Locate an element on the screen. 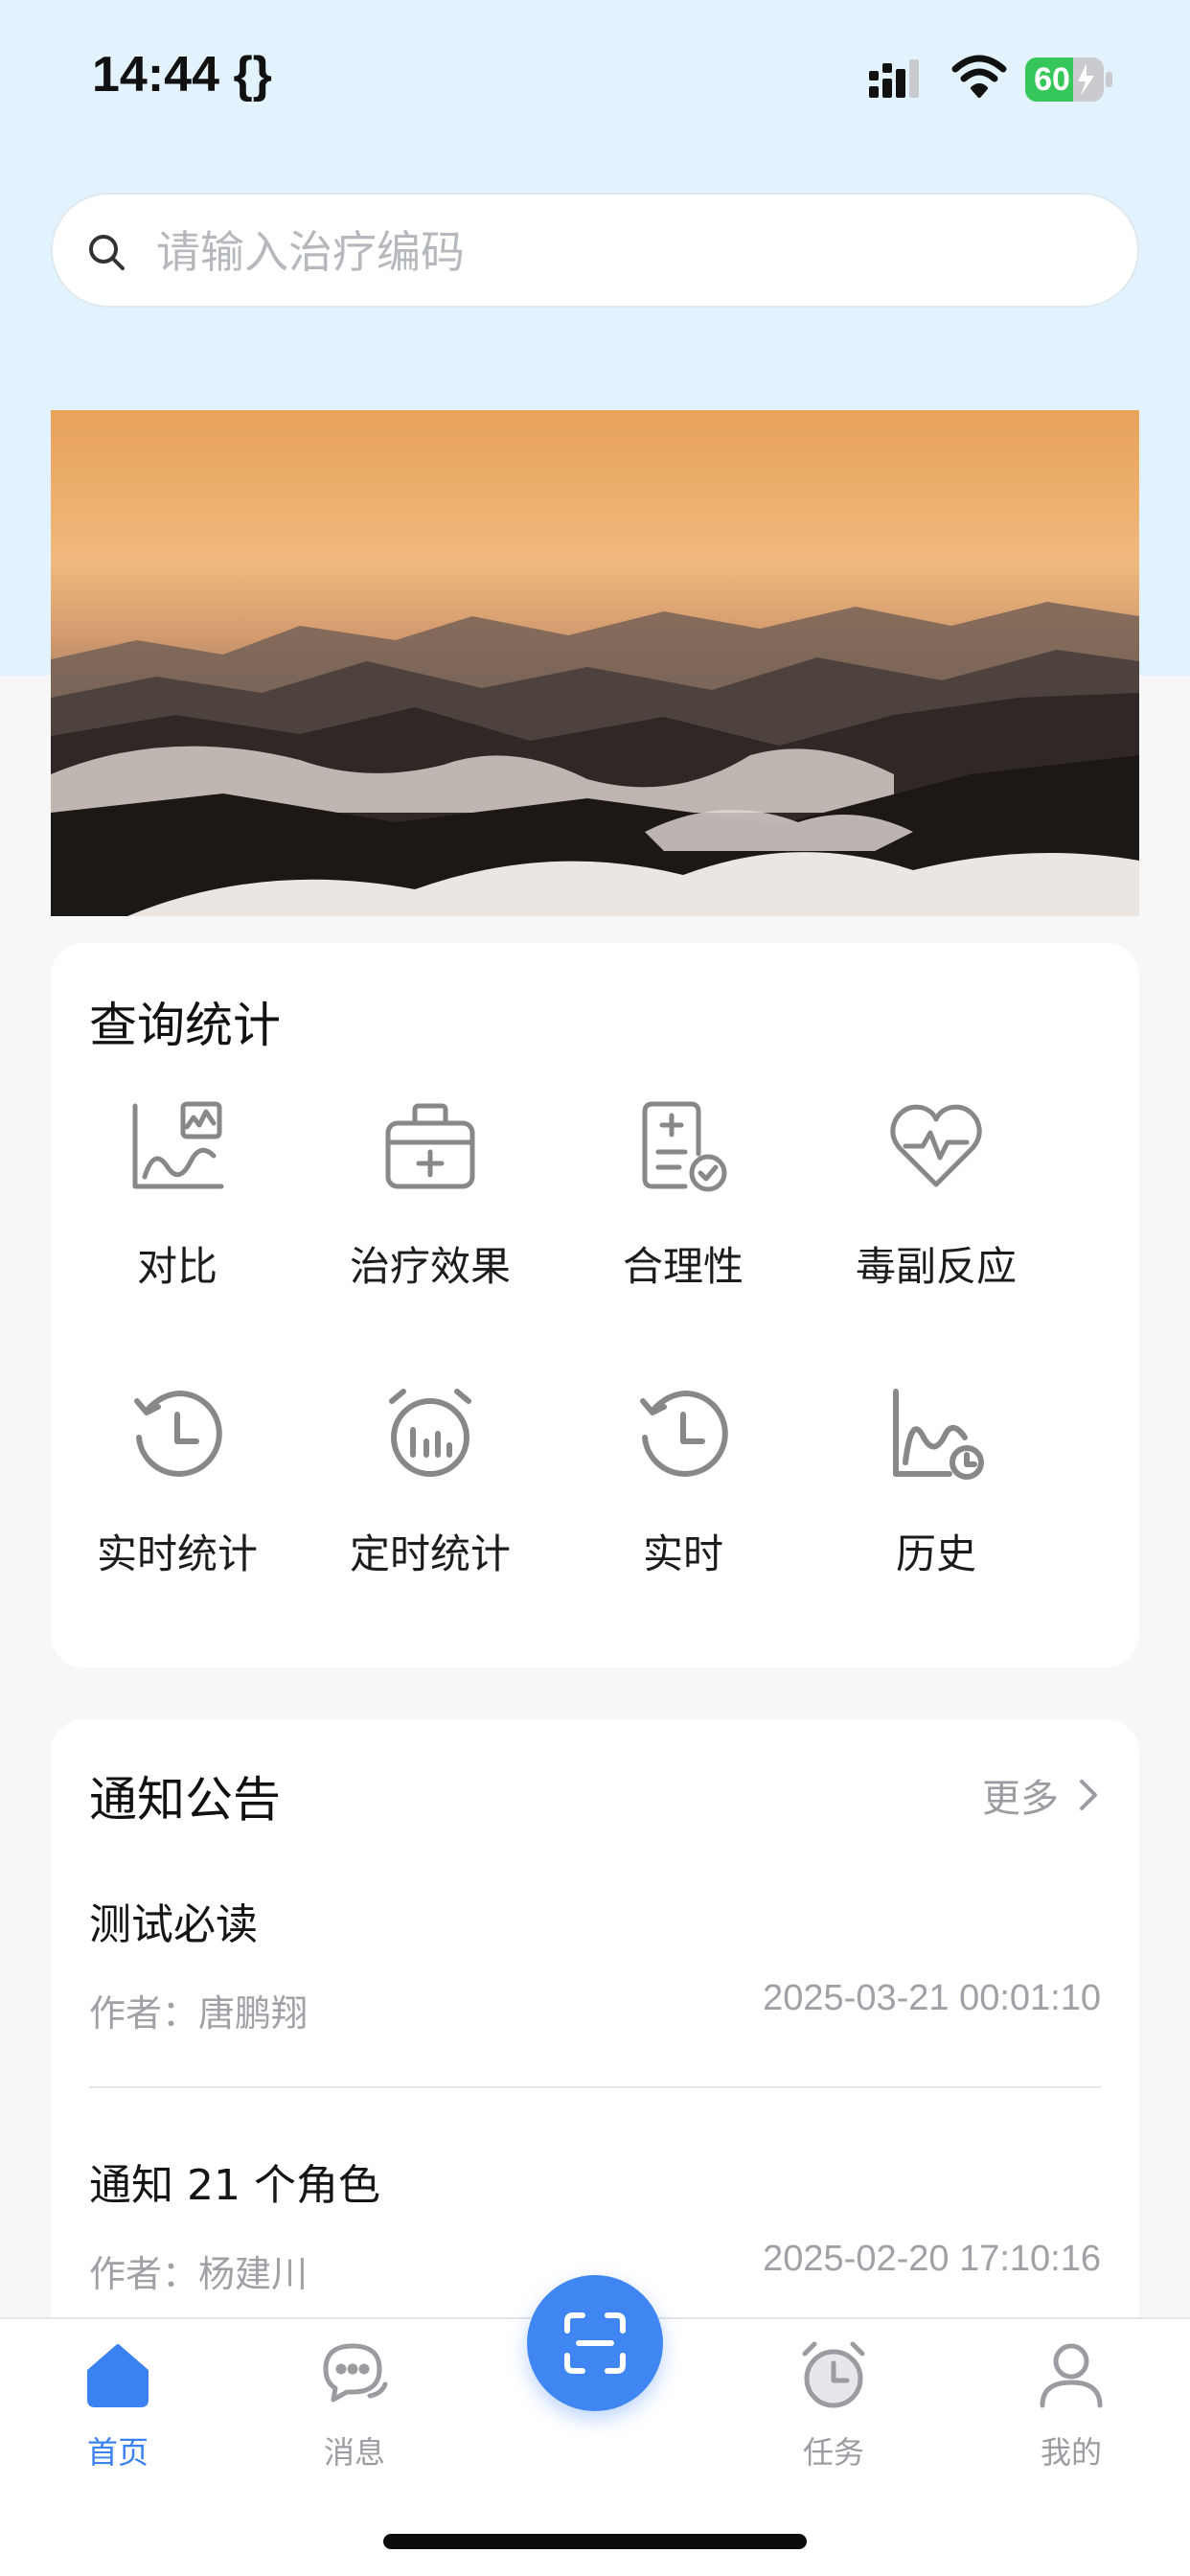 The width and height of the screenshot is (1190, 2576). tab-tasks: 任务 is located at coordinates (834, 2412).